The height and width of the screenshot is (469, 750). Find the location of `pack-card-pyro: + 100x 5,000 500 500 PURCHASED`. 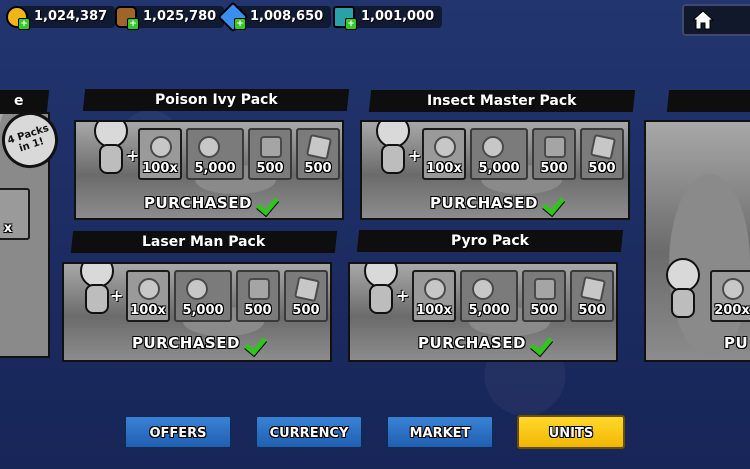

pack-card-pyro: + 100x 5,000 500 500 PURCHASED is located at coordinates (483, 312).